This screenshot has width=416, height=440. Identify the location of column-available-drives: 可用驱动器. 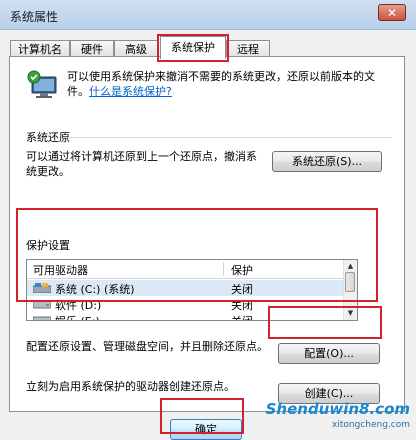
(60, 270).